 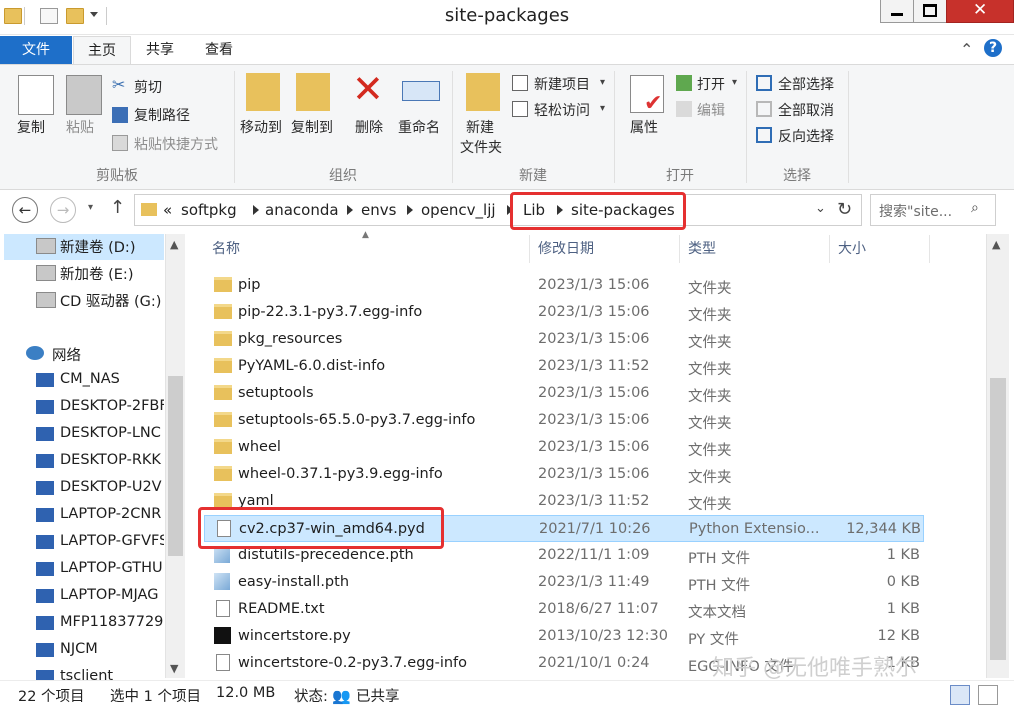 What do you see at coordinates (294, 636) in the screenshot?
I see `cell-name: wincertstore.py` at bounding box center [294, 636].